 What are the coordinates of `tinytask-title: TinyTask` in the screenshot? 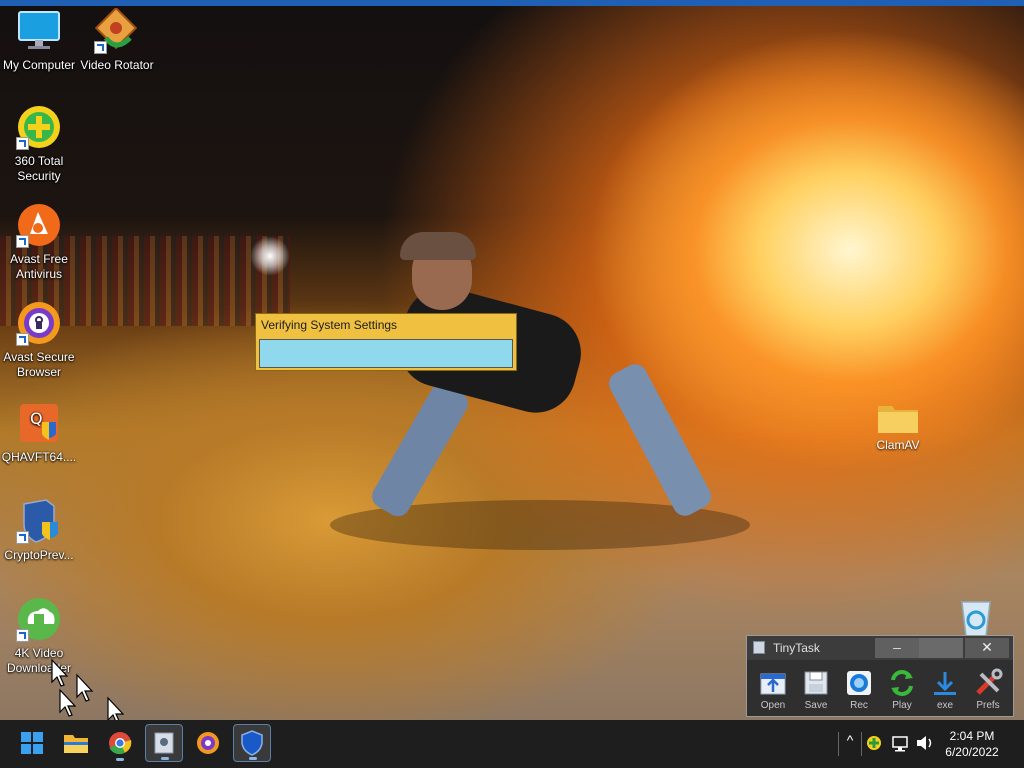 It's located at (796, 648).